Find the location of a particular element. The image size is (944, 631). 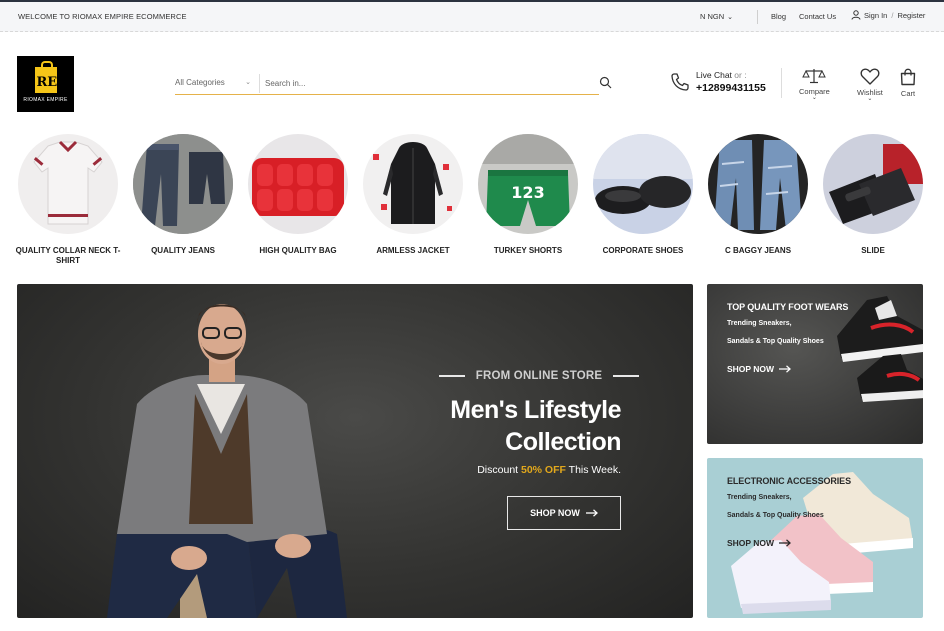

footwear-banner-line1: Trending Sneakers, is located at coordinates (759, 323).